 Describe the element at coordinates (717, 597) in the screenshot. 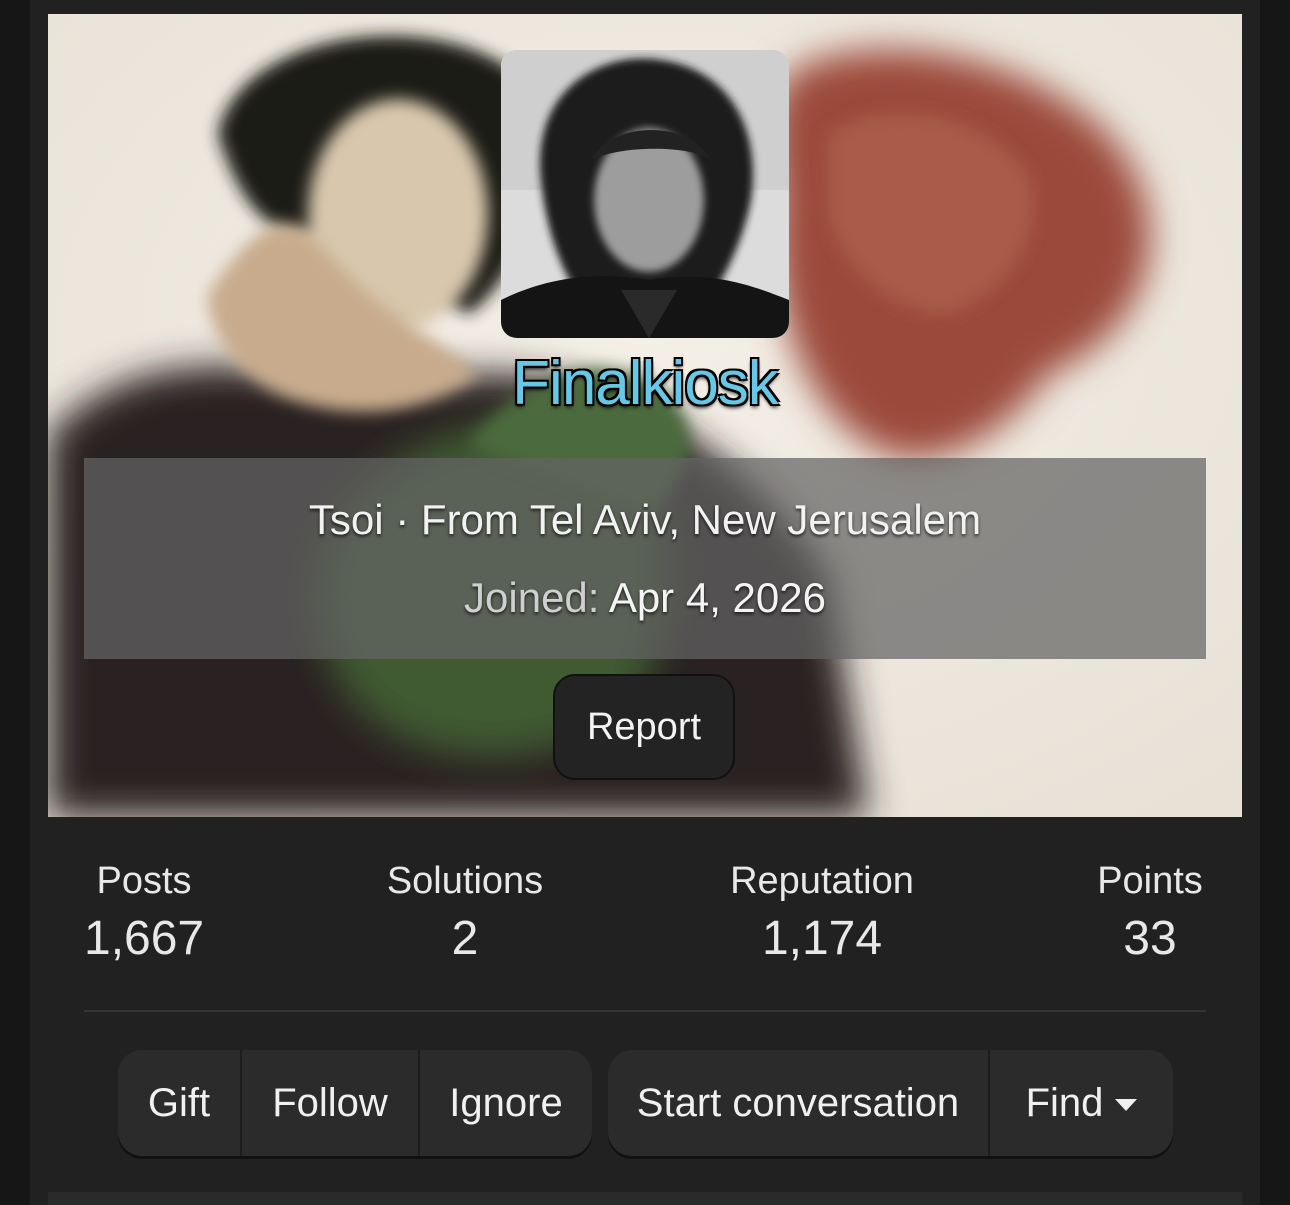

I see `joined-date: Apr 4, 2026` at that location.